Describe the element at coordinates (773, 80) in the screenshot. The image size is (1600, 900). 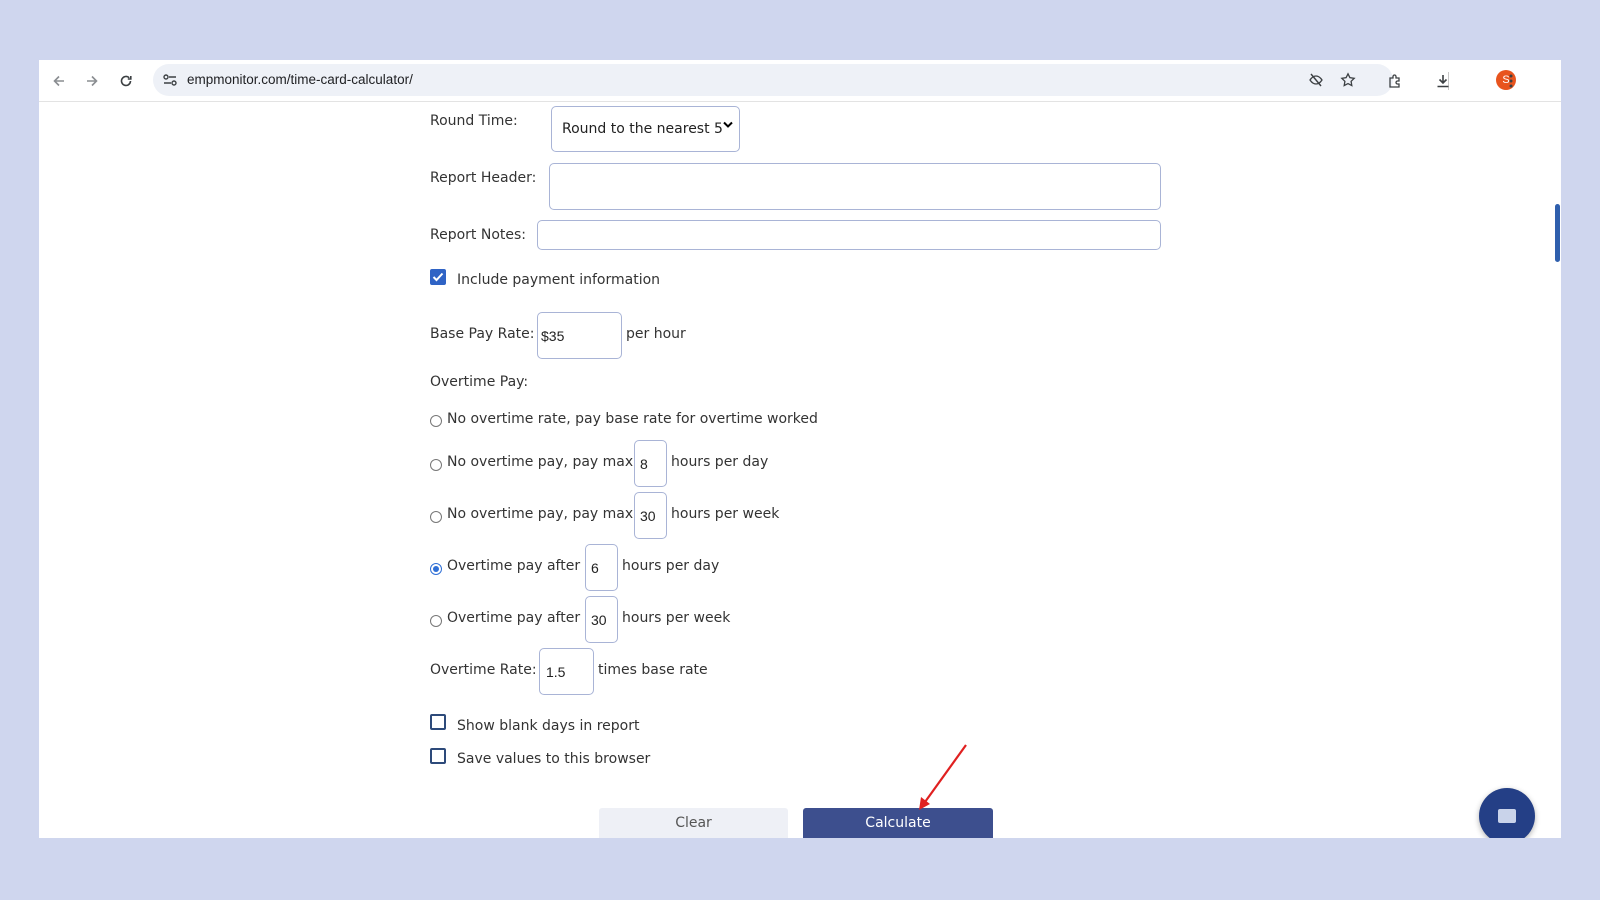
I see `address-bar: empmonitor.com/time-card-calculator/` at that location.